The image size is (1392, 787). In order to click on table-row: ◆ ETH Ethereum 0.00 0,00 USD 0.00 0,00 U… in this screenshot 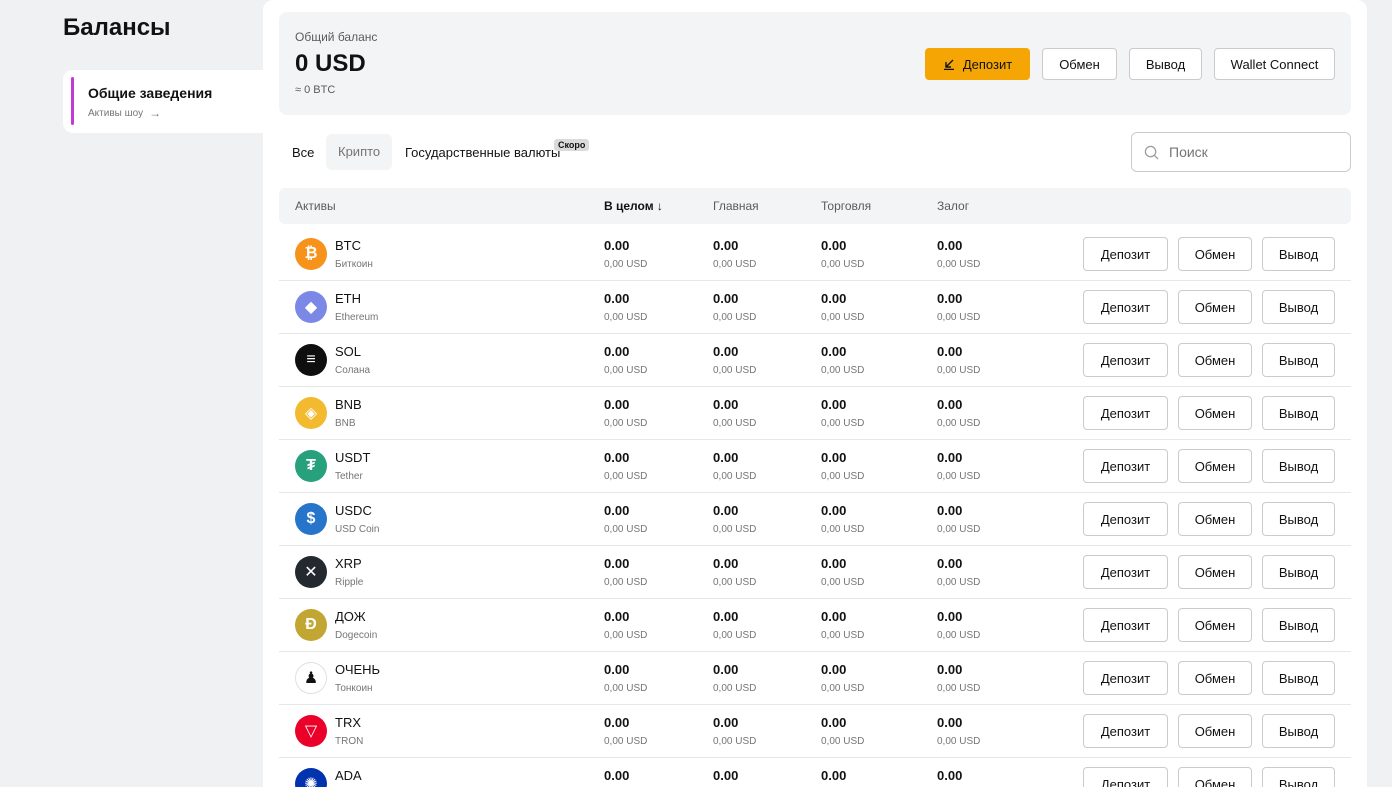, I will do `click(815, 307)`.